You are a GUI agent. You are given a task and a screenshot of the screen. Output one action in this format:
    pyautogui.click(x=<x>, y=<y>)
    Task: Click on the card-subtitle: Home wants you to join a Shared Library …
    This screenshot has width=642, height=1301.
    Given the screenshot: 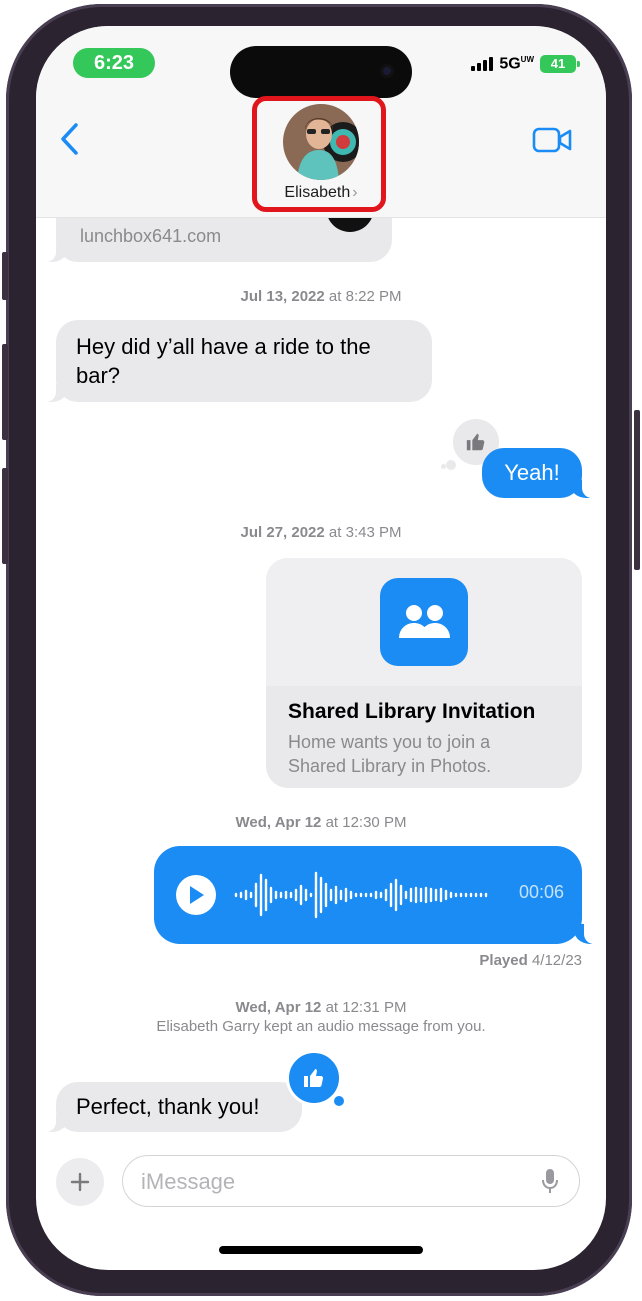 What is the action you would take?
    pyautogui.click(x=390, y=754)
    